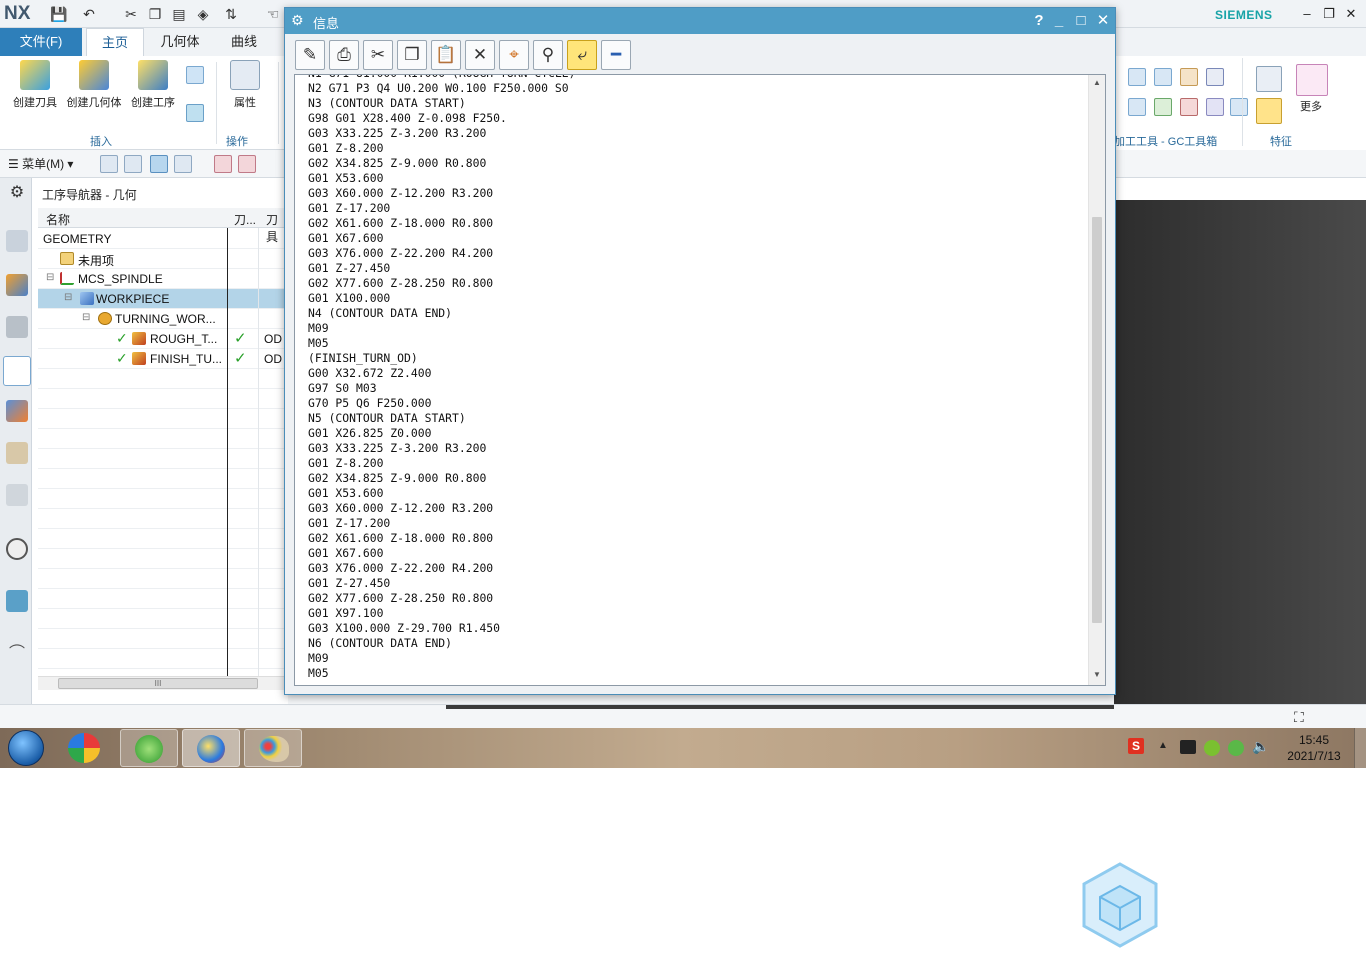 Image resolution: width=1366 pixels, height=960 pixels. I want to click on dialog-maximize-button: □, so click(1081, 21).